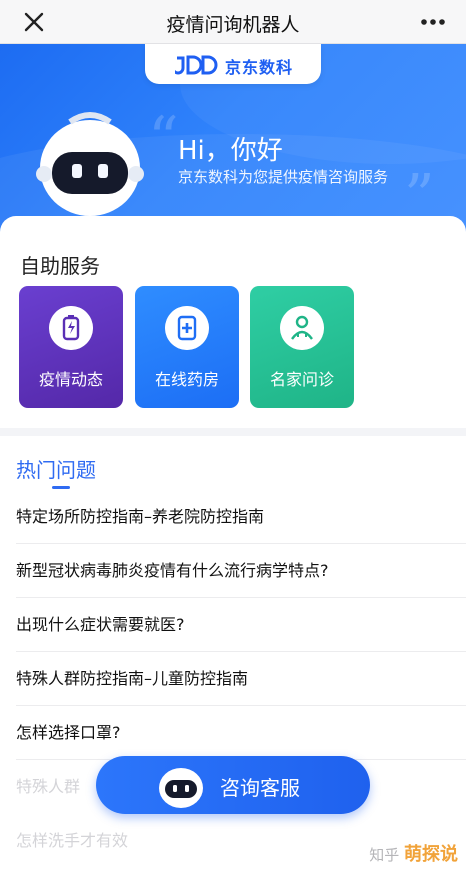 This screenshot has width=466, height=874. Describe the element at coordinates (56, 470) in the screenshot. I see `hot-questions-title: 热门问题` at that location.